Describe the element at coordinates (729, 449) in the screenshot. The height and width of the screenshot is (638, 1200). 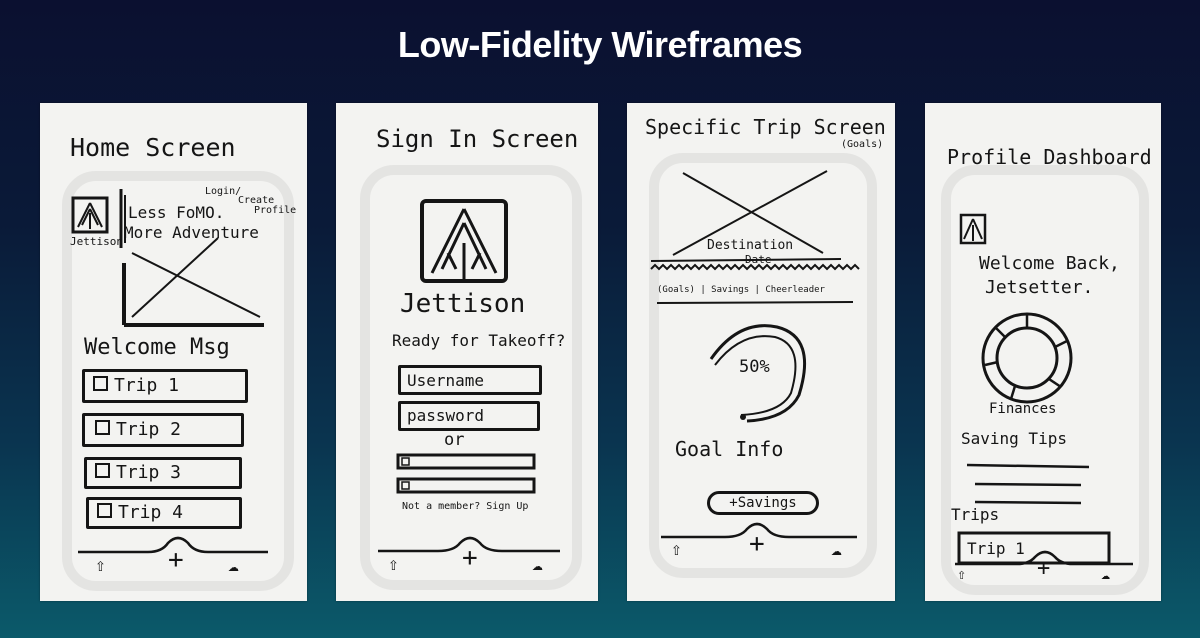
I see `goal-info-label: Goal Info` at that location.